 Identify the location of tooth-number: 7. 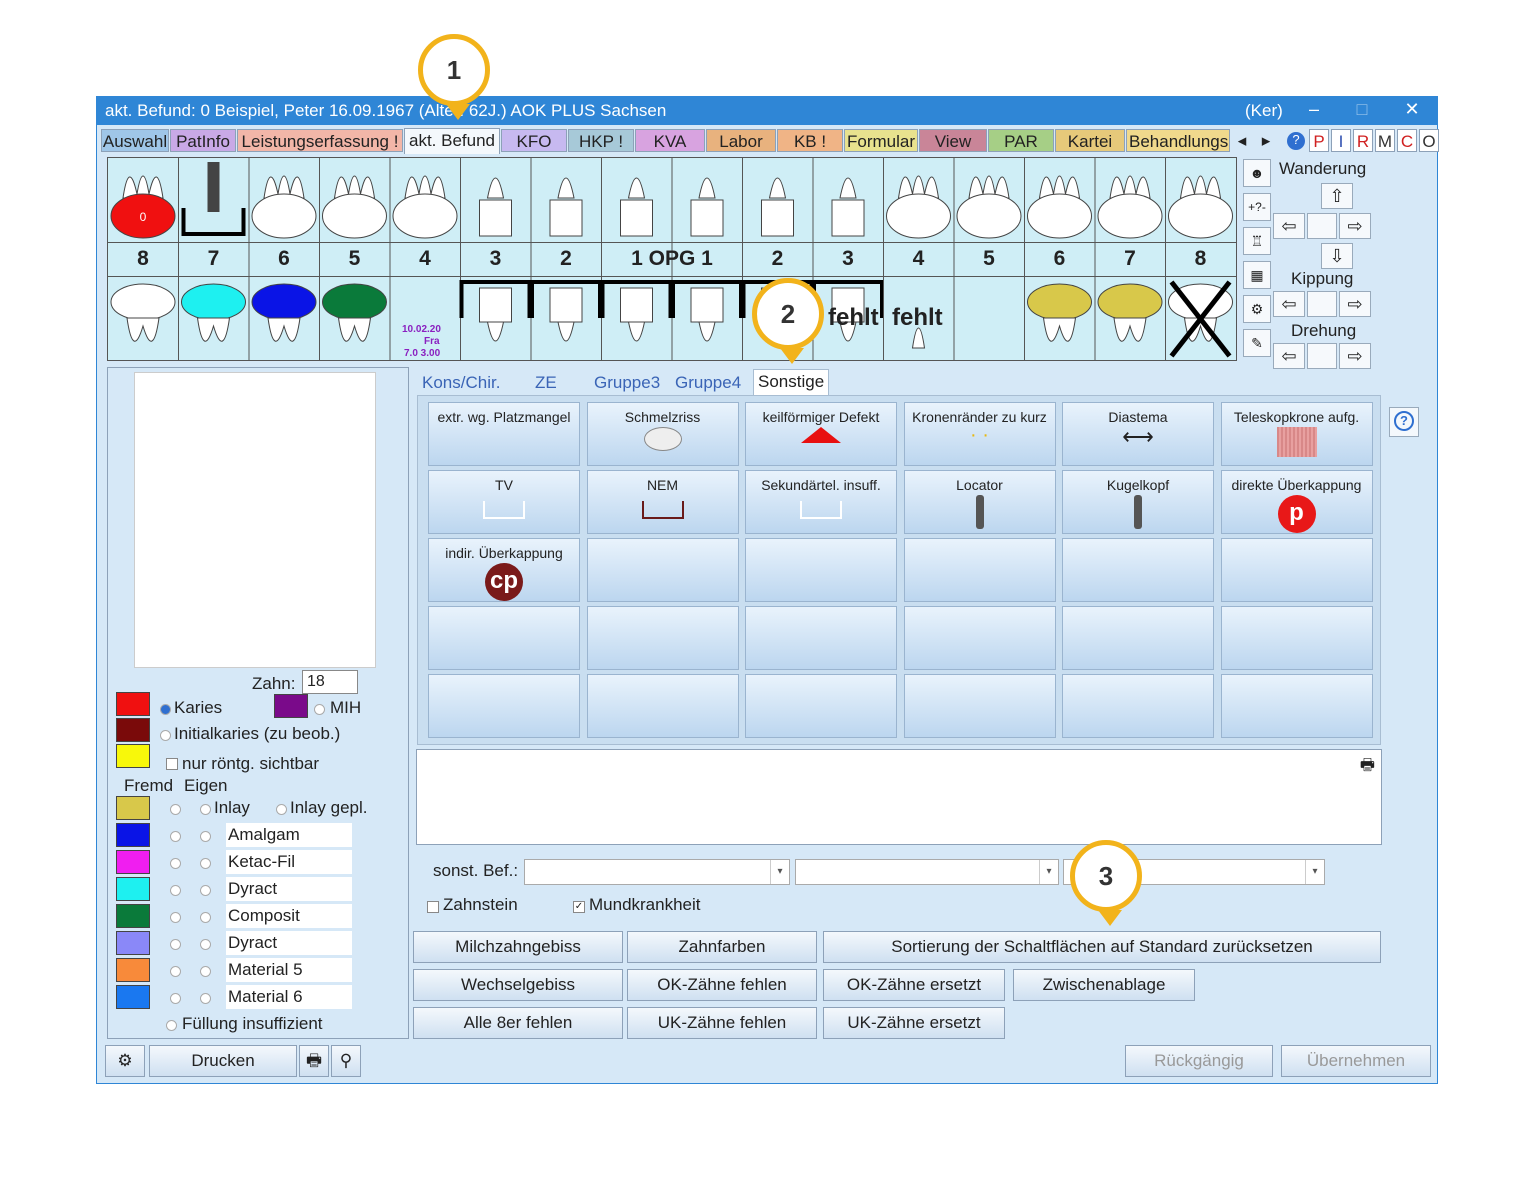
(1130, 259).